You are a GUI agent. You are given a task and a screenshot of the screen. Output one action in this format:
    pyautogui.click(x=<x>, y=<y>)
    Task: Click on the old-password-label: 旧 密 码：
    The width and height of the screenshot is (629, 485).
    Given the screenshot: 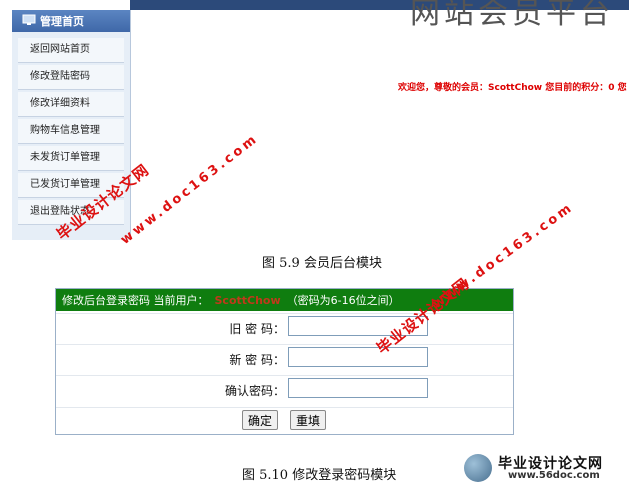 What is the action you would take?
    pyautogui.click(x=257, y=329)
    